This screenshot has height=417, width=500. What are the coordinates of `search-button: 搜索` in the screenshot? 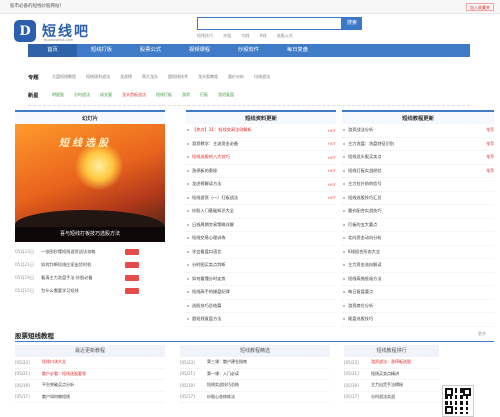 It's located at (352, 23).